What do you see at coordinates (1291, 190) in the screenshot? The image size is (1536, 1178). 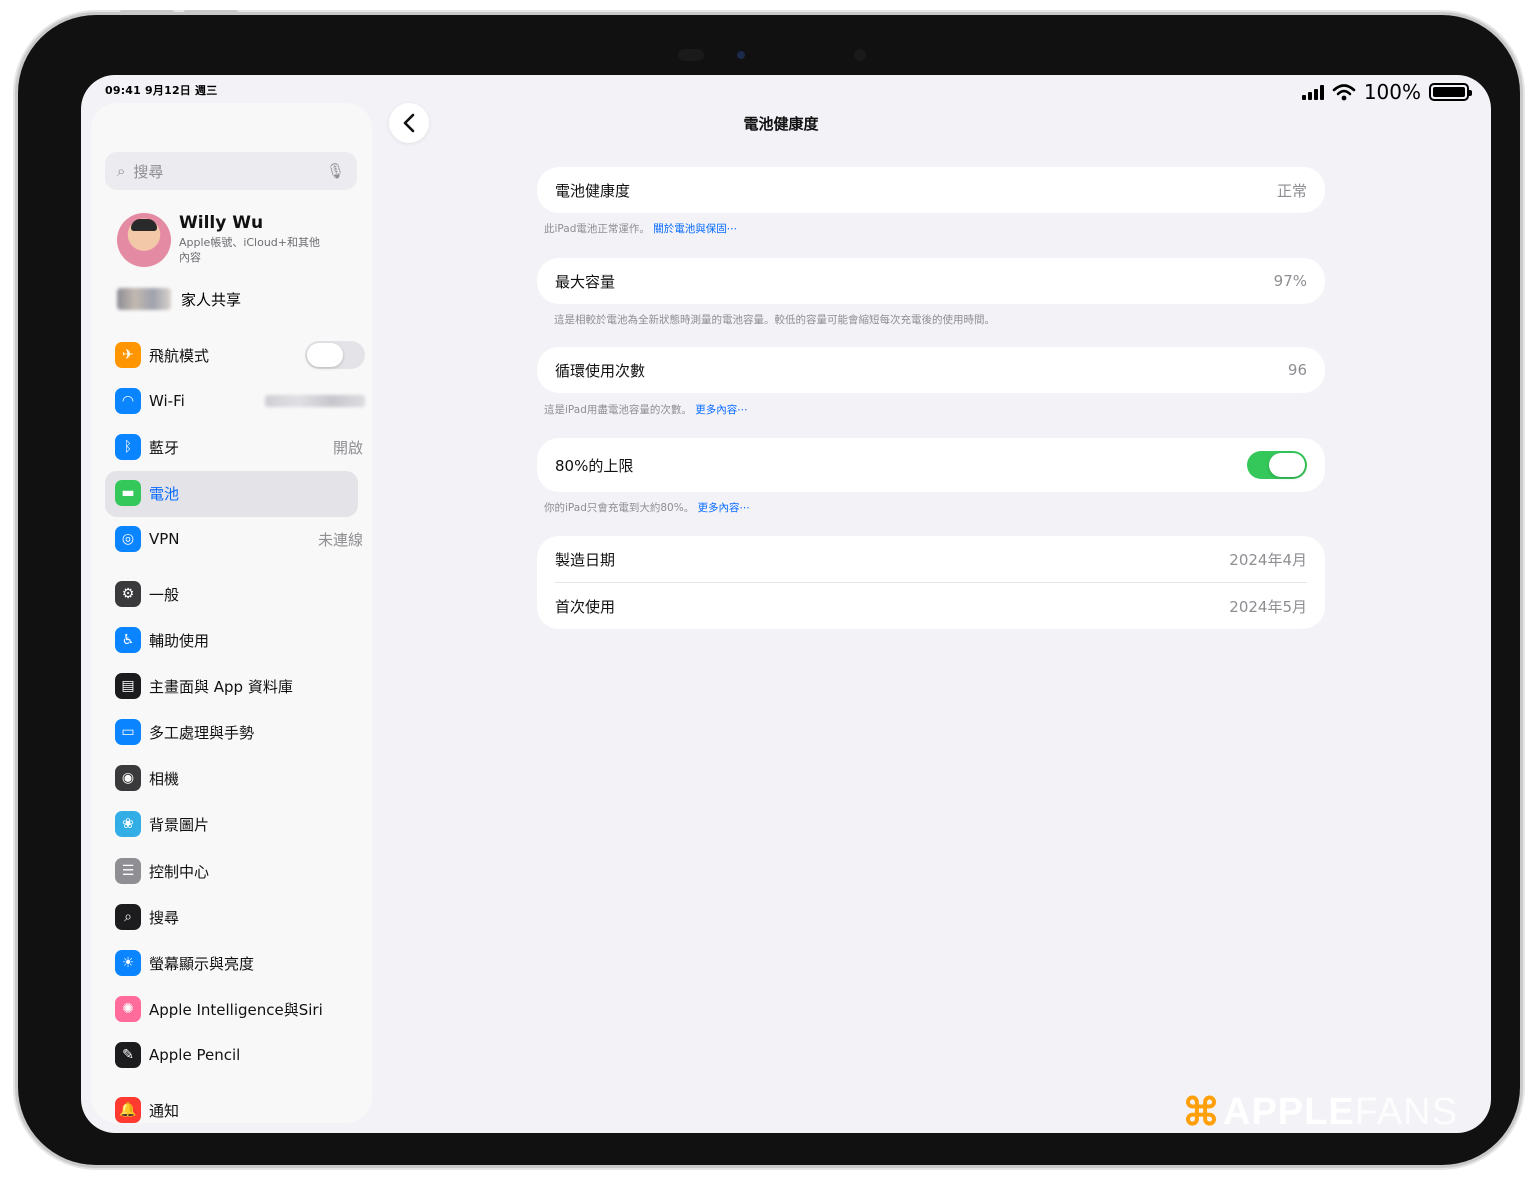 I see `battery-health-value: 正常` at bounding box center [1291, 190].